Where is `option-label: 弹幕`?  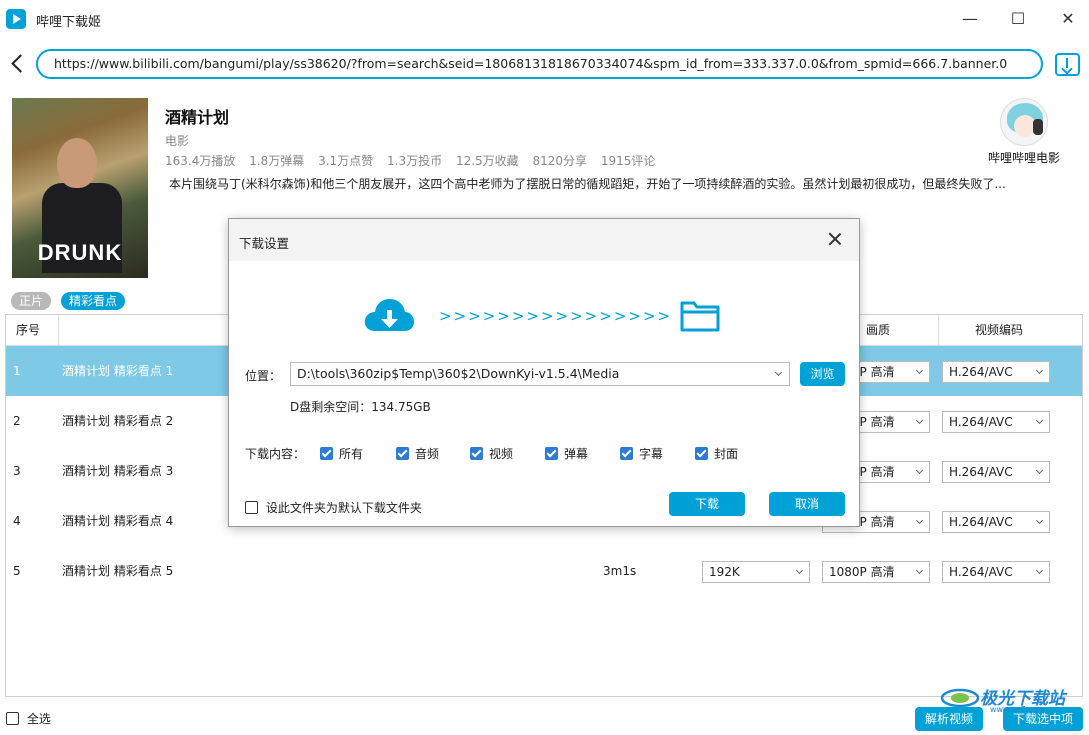 option-label: 弹幕 is located at coordinates (576, 454).